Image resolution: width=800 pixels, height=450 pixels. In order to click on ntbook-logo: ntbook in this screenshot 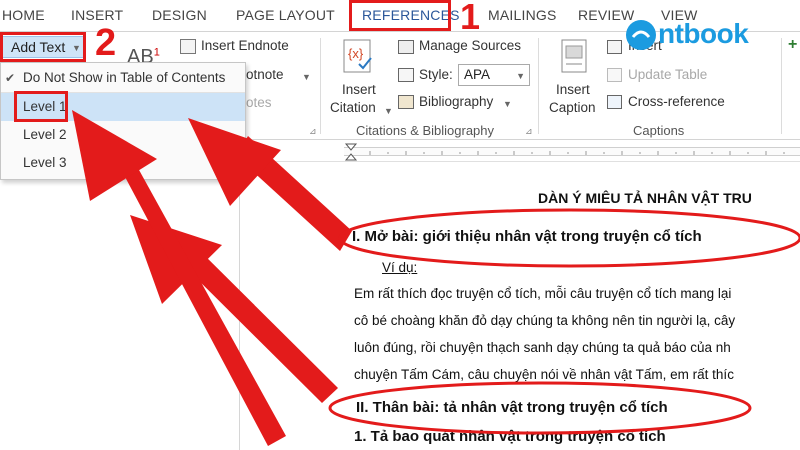, I will do `click(704, 38)`.